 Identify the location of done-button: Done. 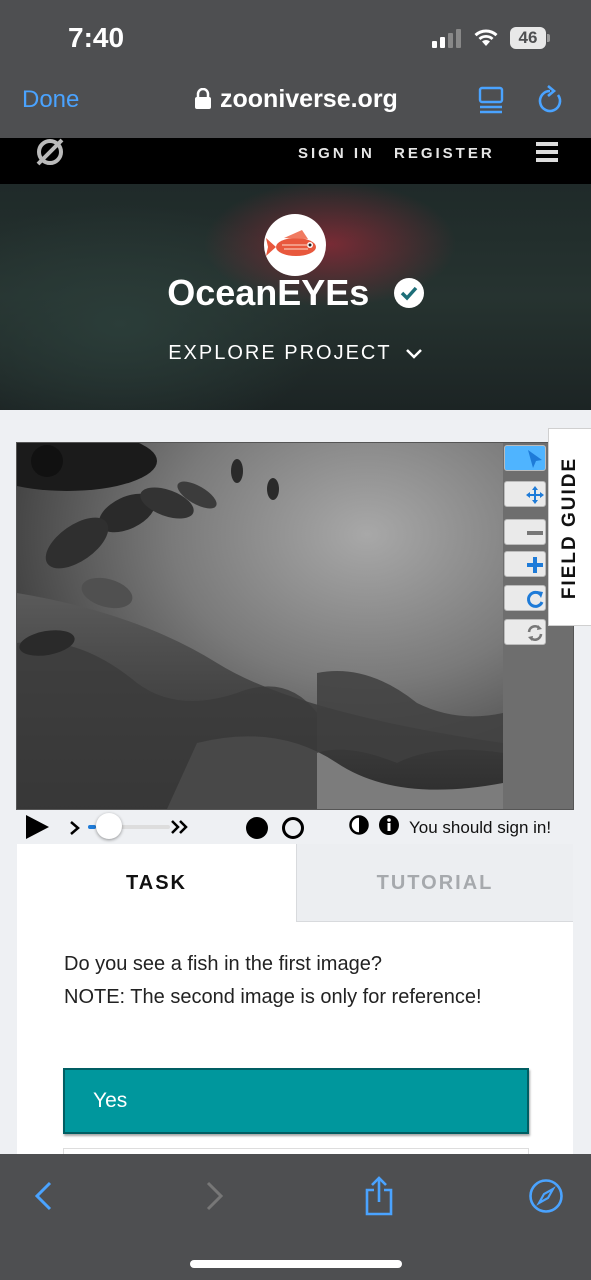
(50, 100).